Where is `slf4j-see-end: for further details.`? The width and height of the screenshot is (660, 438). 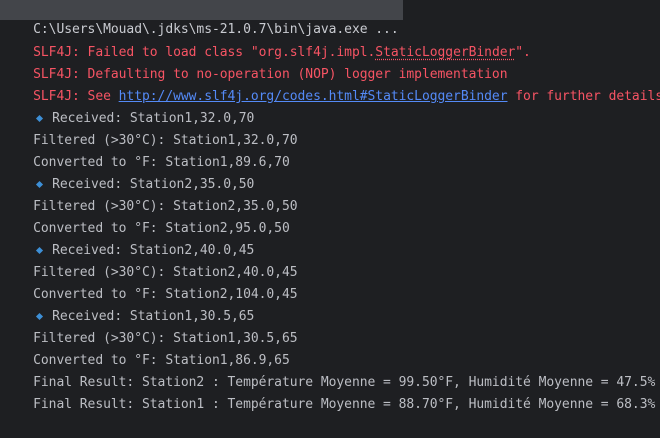
slf4j-see-end: for further details. is located at coordinates (584, 96).